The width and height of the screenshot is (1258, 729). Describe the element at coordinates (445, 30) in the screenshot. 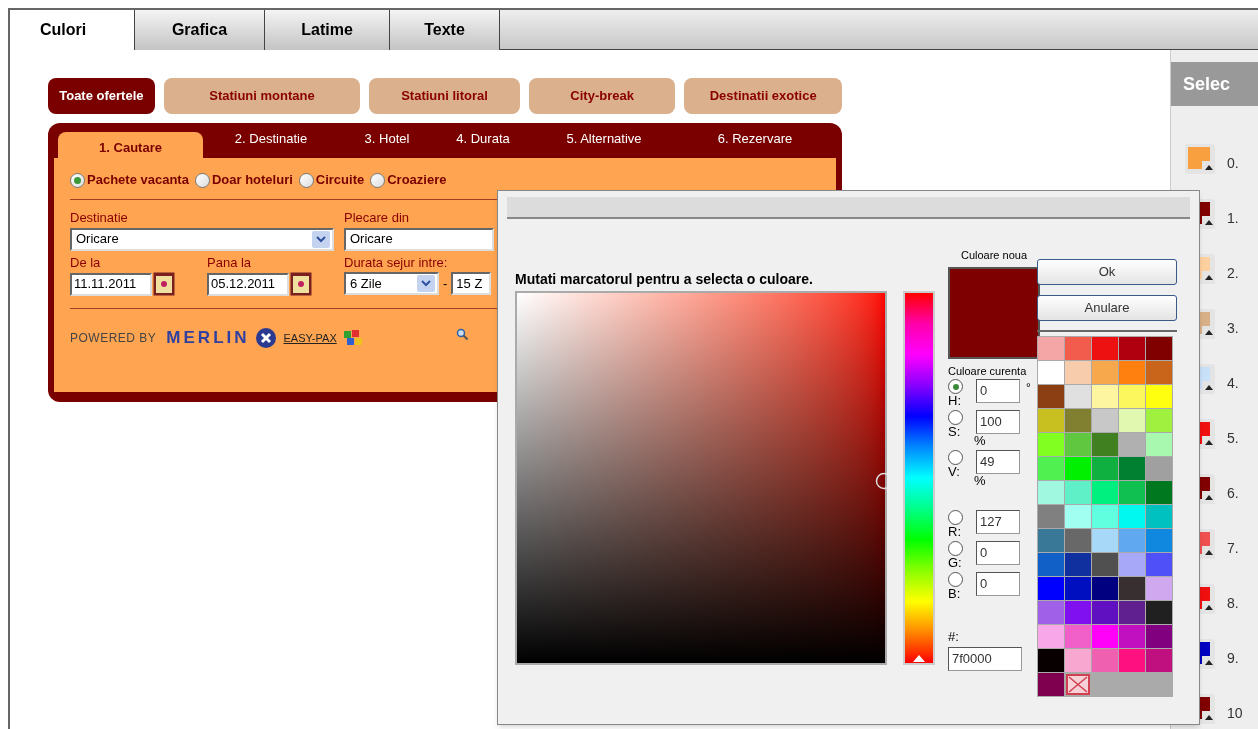

I see `tab: Texte` at that location.